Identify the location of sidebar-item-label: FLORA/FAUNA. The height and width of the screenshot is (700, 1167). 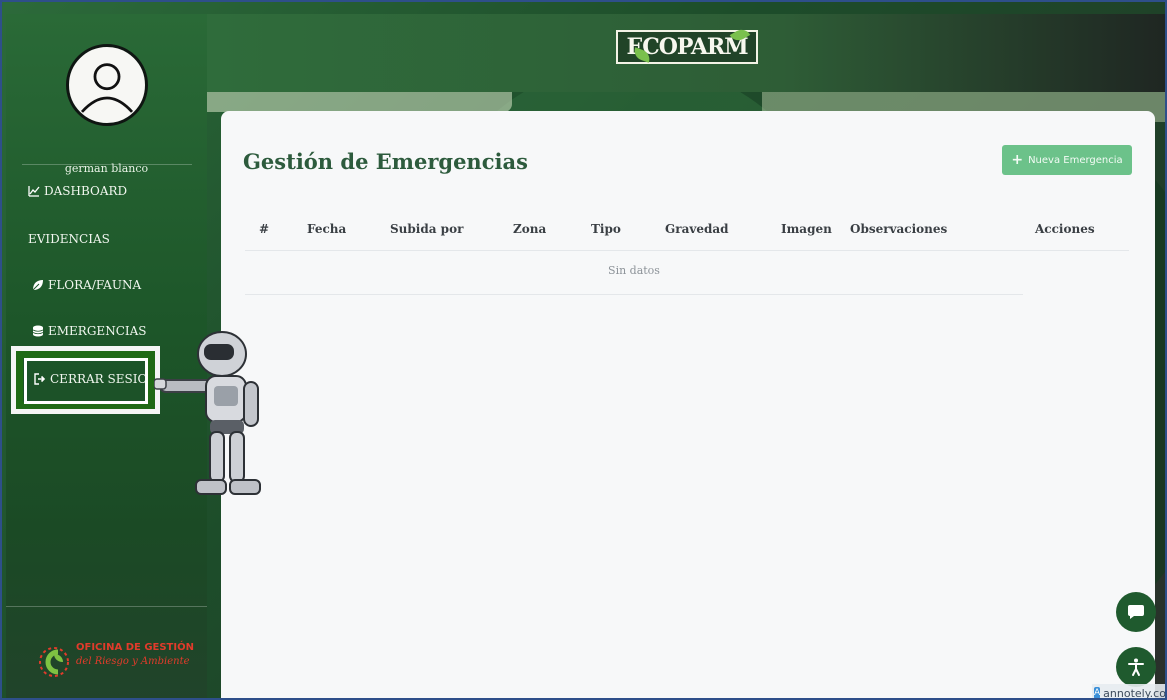
(95, 285).